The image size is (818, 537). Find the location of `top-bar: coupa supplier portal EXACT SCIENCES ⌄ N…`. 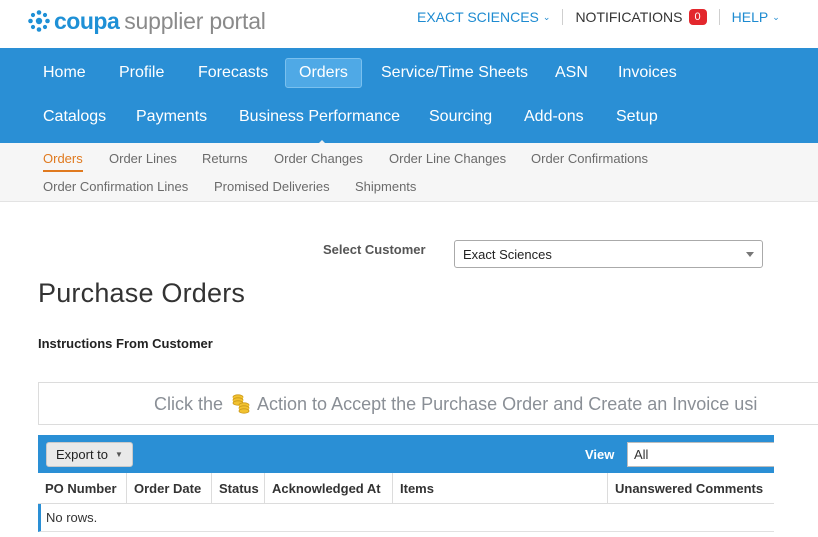

top-bar: coupa supplier portal EXACT SCIENCES ⌄ N… is located at coordinates (409, 24).